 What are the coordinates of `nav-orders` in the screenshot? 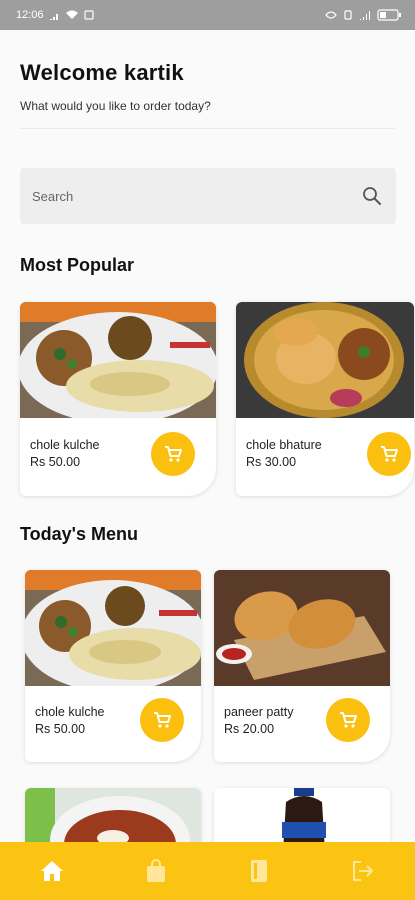 It's located at (156, 871).